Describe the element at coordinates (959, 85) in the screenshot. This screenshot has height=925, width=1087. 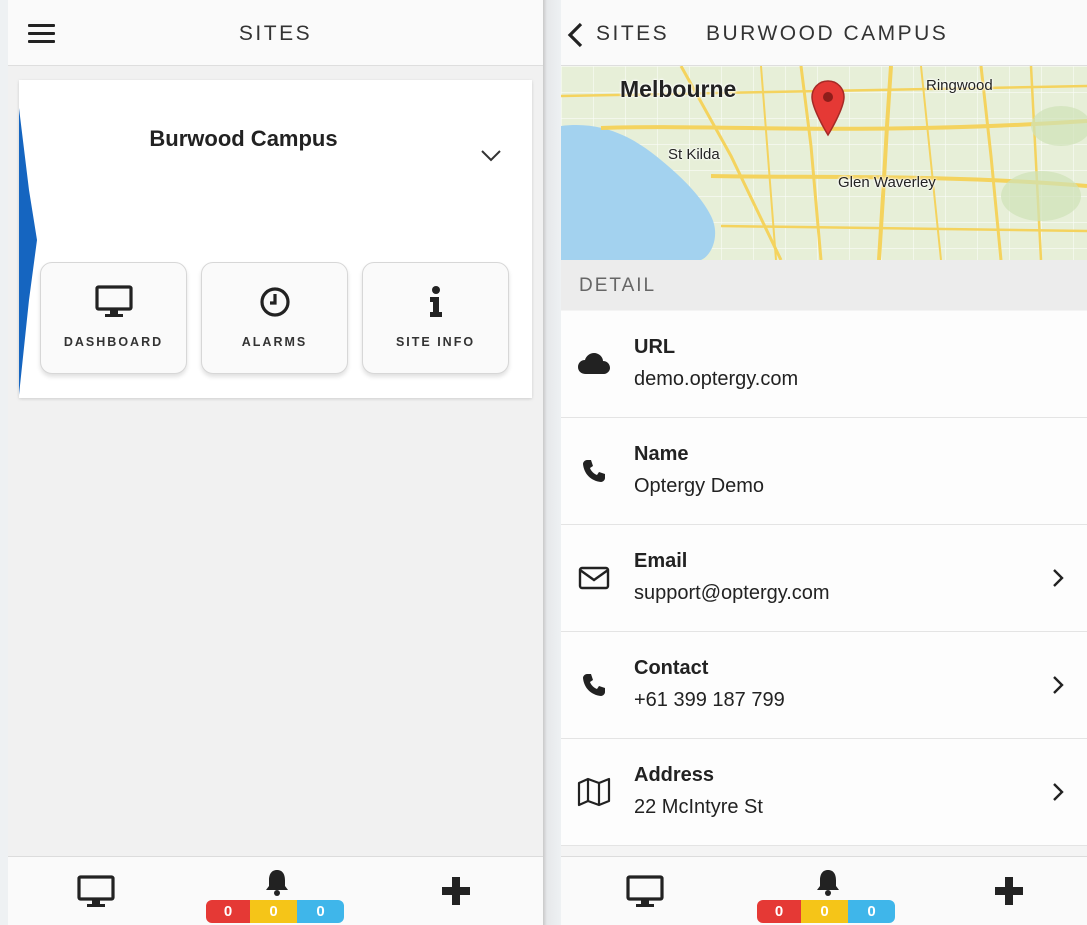
I see `map-label-ringwood: Ringwood` at that location.